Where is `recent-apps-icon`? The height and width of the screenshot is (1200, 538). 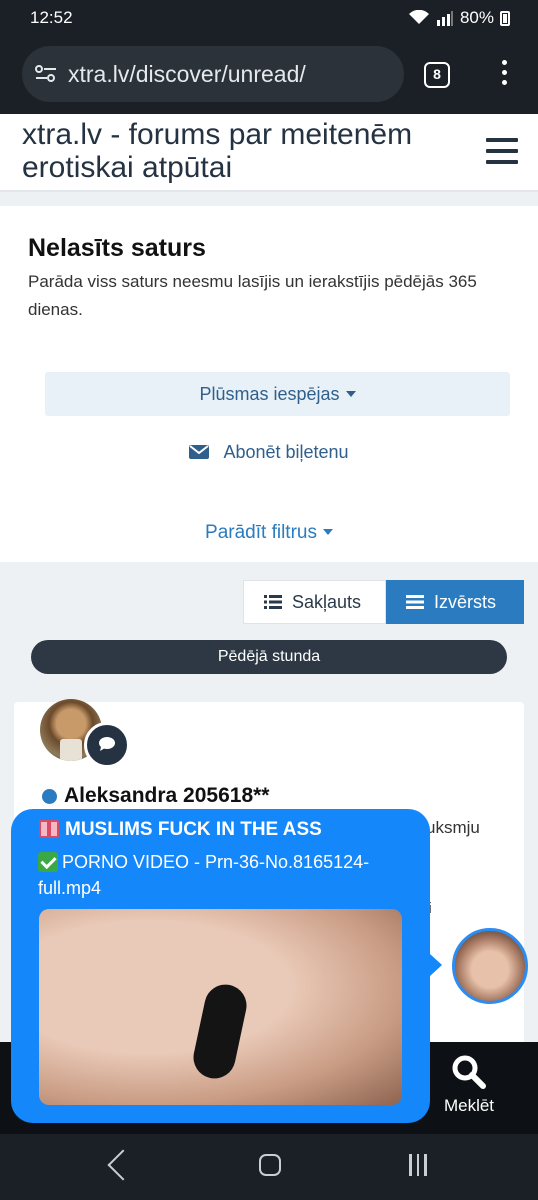 recent-apps-icon is located at coordinates (421, 1165).